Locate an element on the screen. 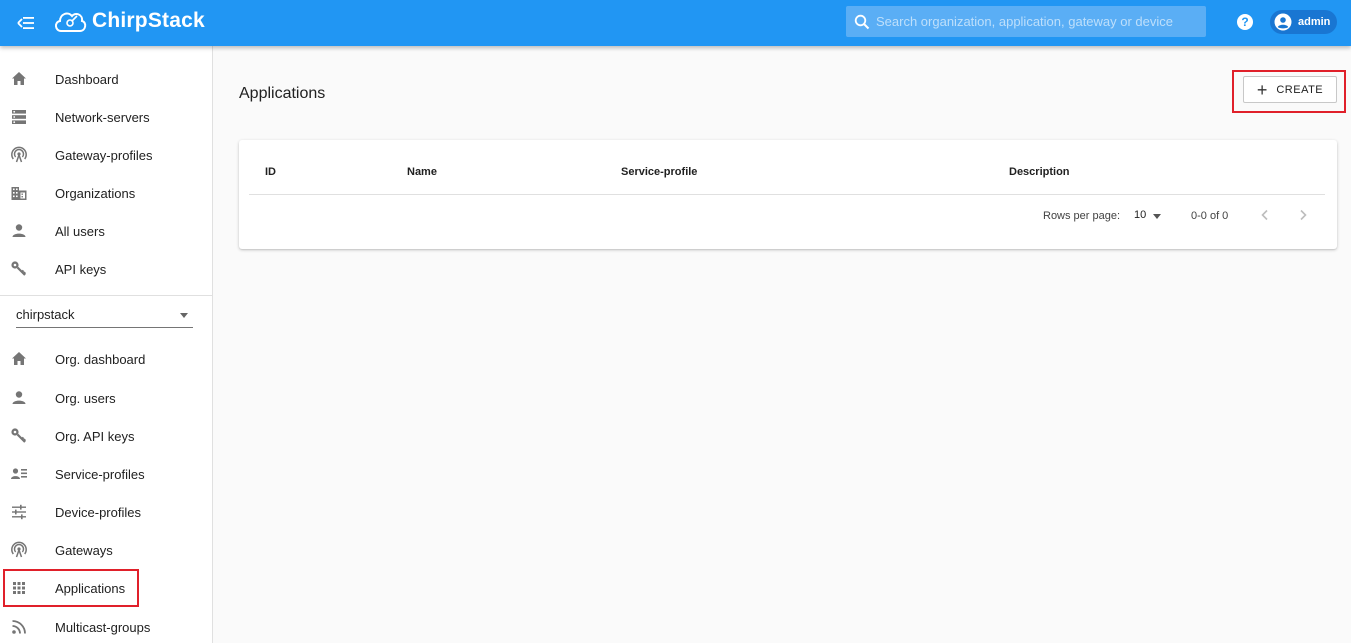 This screenshot has height=643, width=1351. sidebar-divider is located at coordinates (106, 295).